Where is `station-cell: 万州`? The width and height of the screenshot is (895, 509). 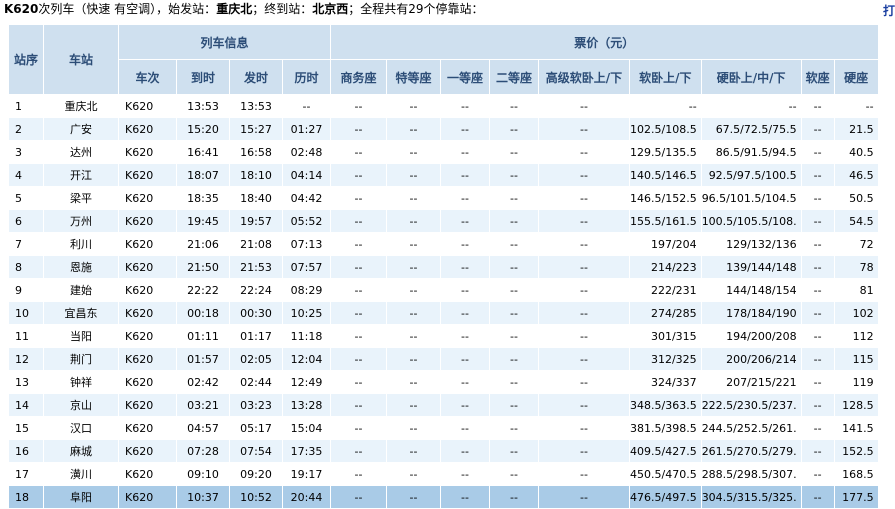 station-cell: 万州 is located at coordinates (81, 221).